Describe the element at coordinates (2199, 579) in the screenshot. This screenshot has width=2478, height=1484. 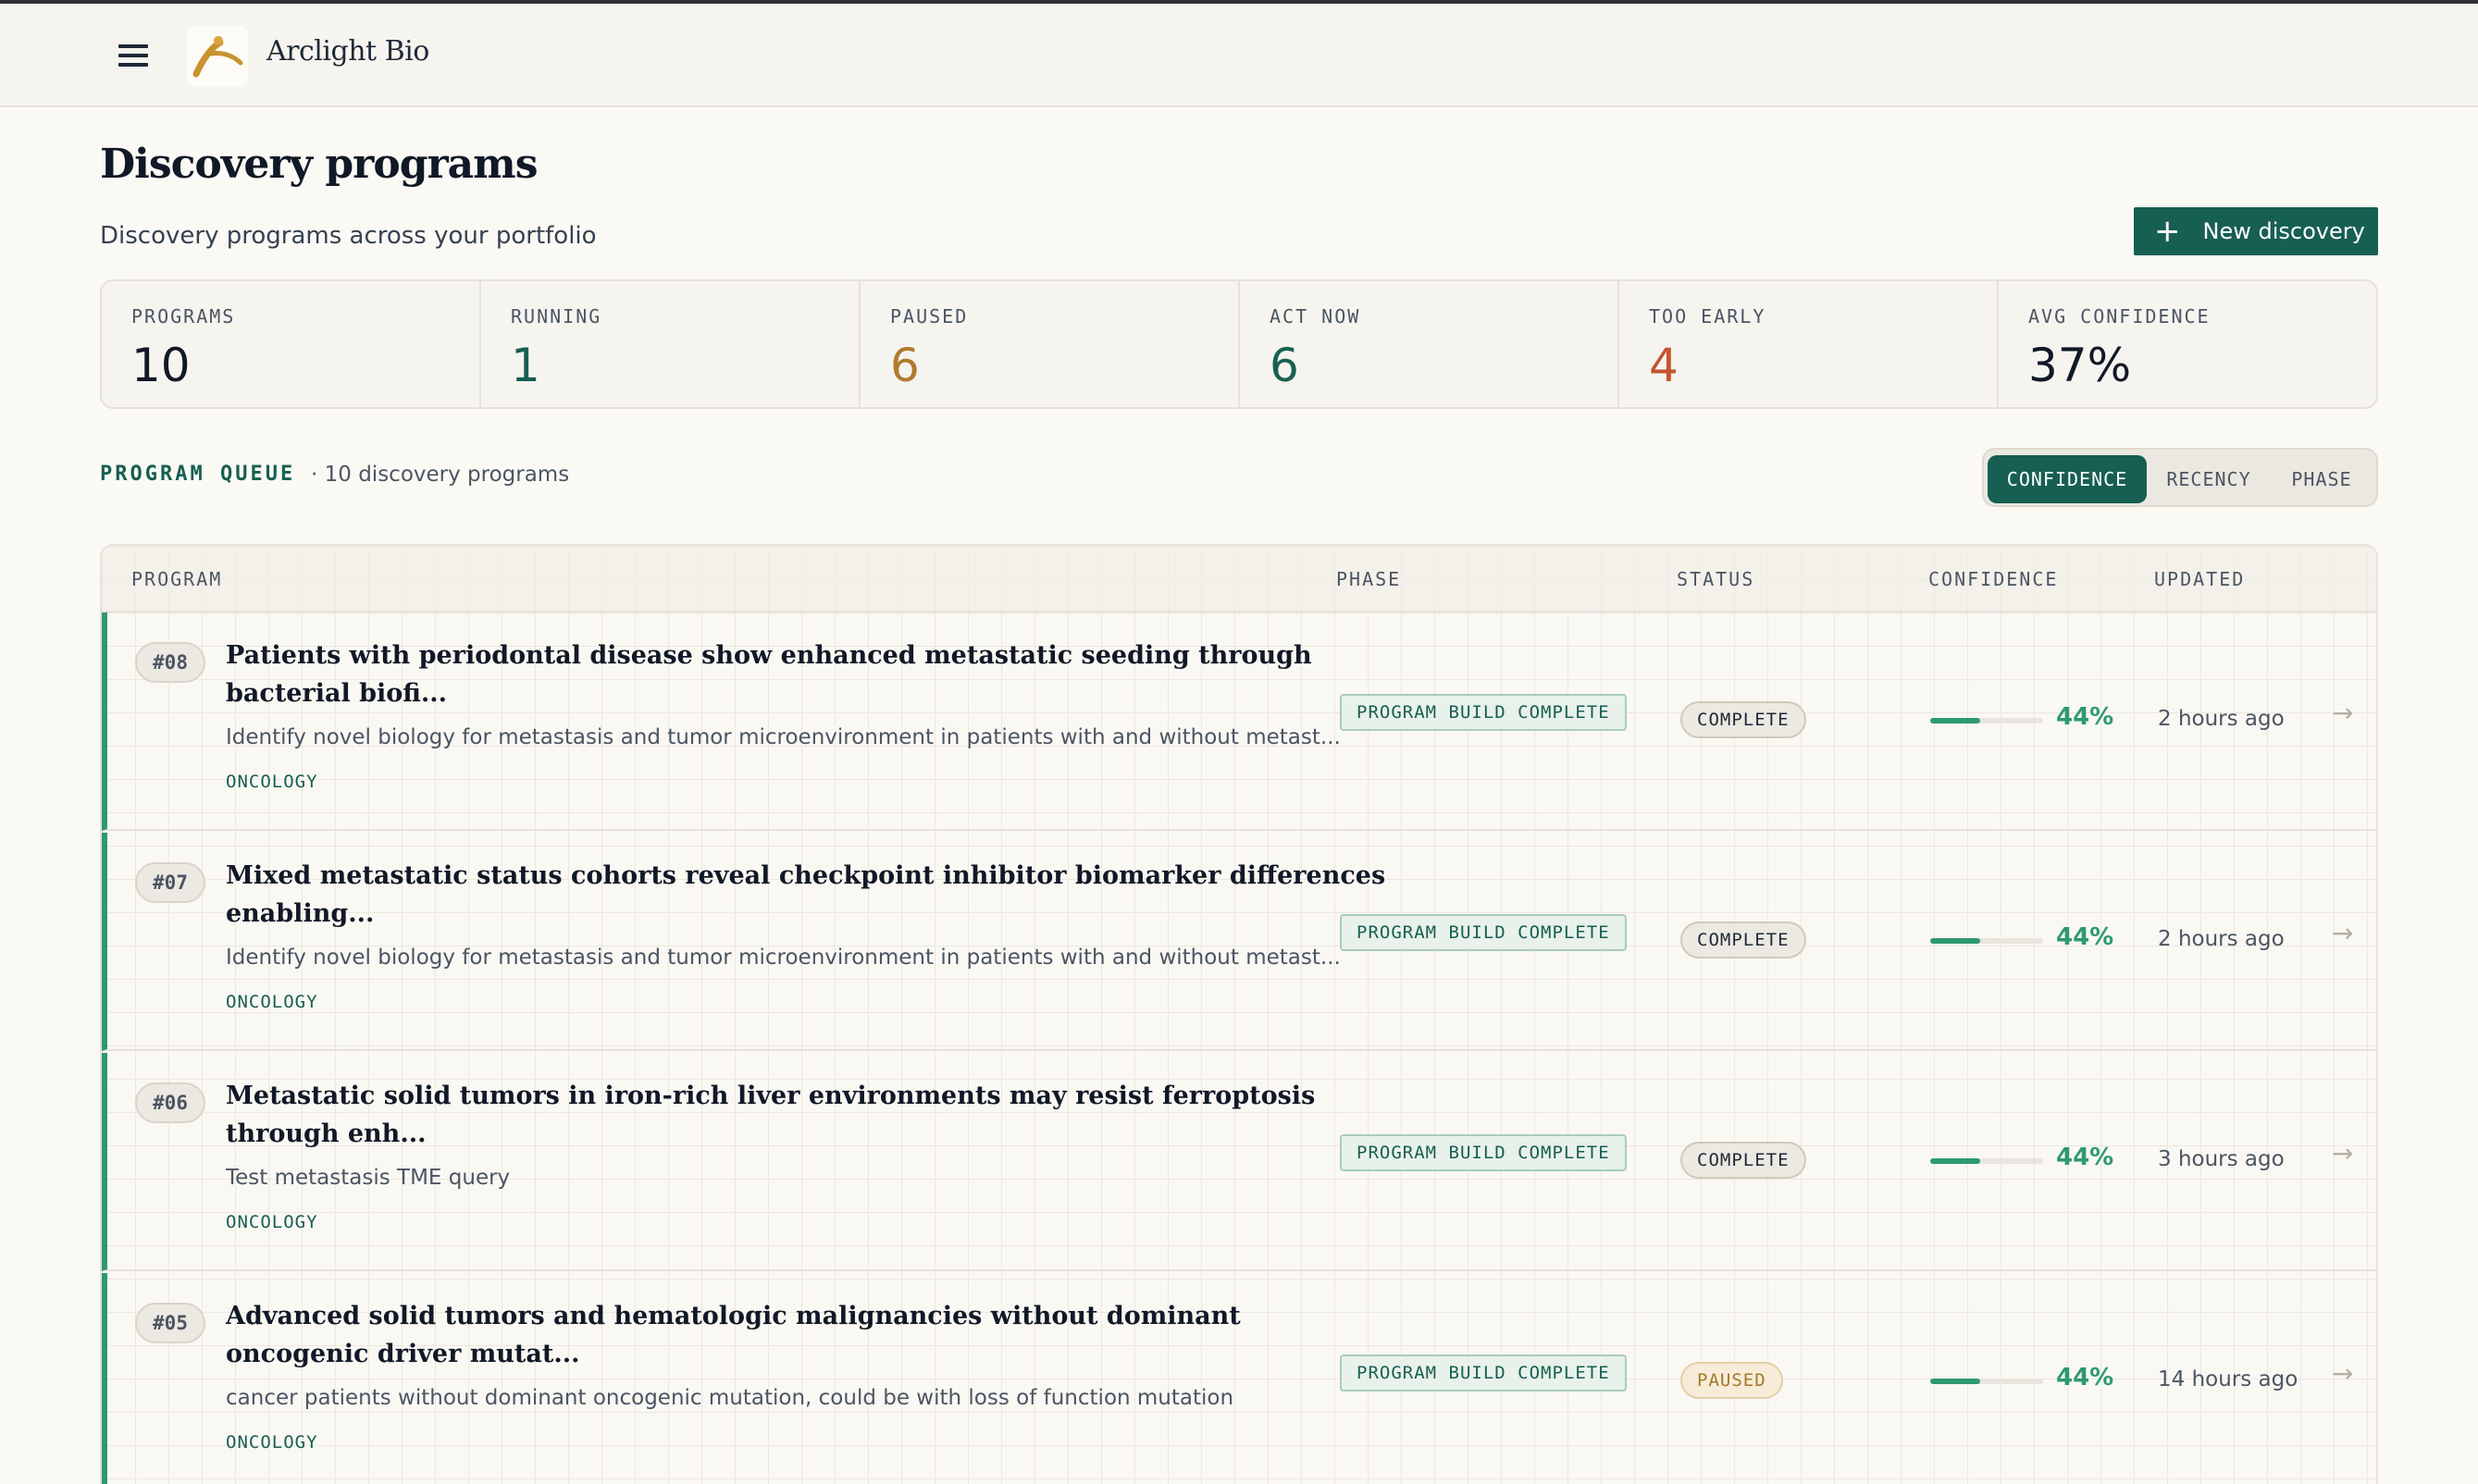
I see `header-updated: UPDATED` at that location.